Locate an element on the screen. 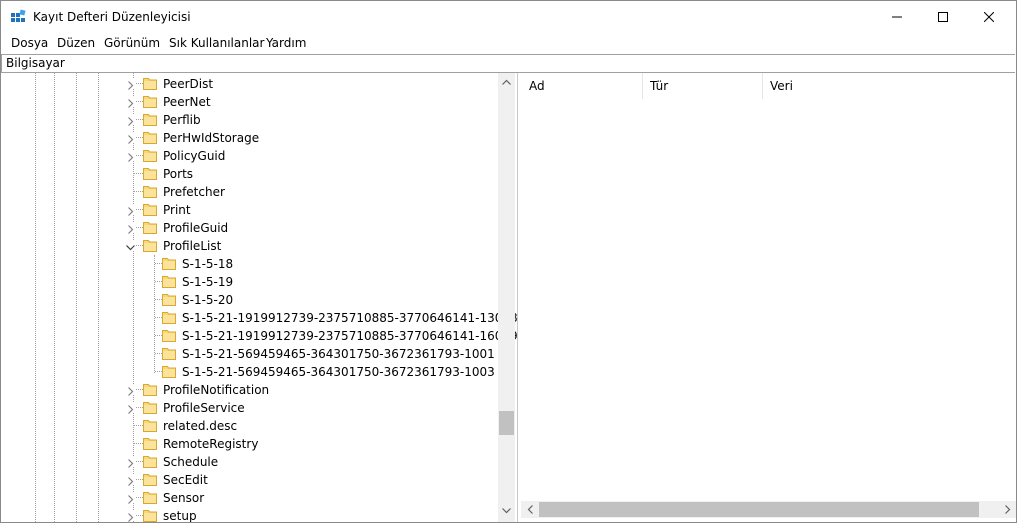  chevron-down-icon is located at coordinates (130, 246).